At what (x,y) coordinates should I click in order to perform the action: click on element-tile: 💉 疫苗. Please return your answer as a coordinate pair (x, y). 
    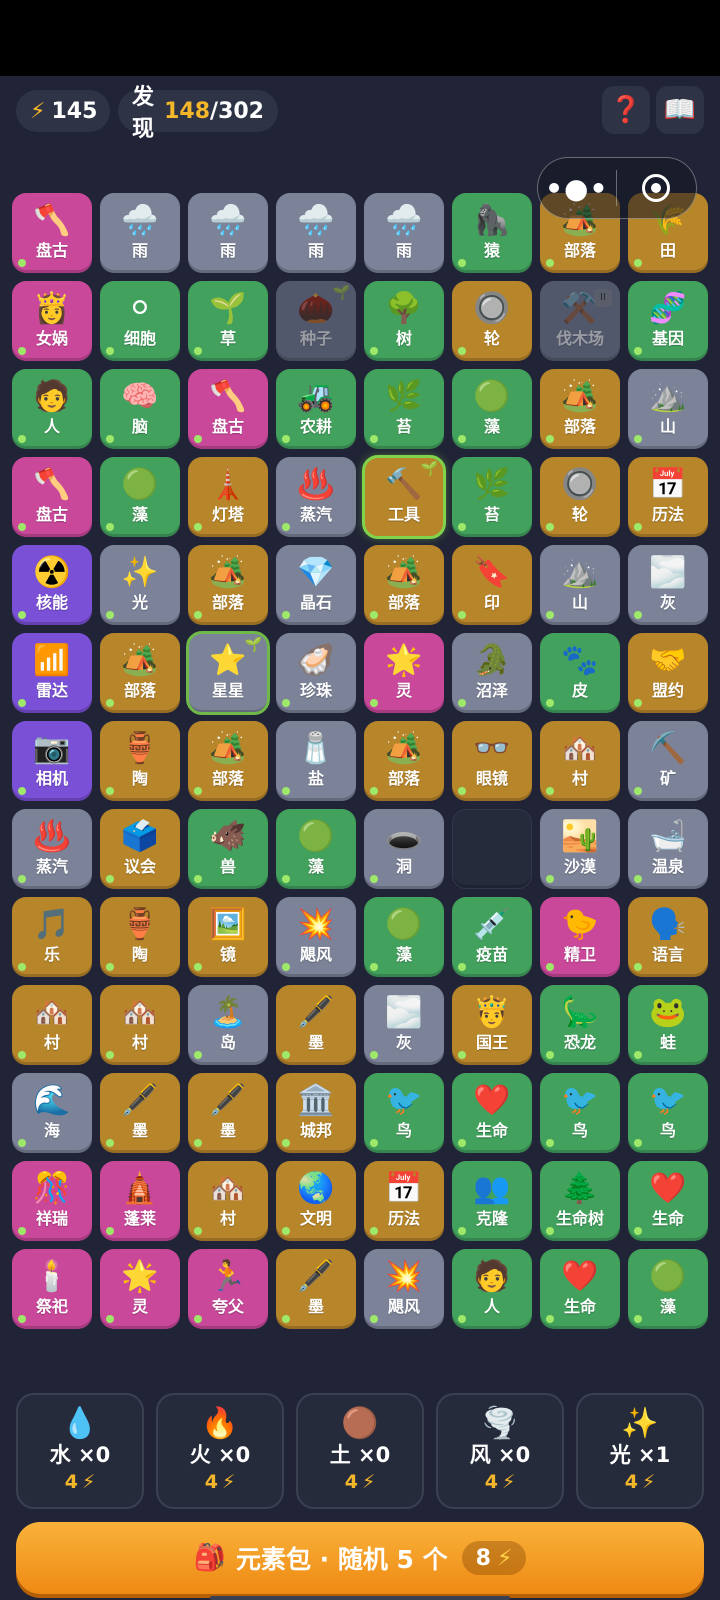
    Looking at the image, I should click on (492, 937).